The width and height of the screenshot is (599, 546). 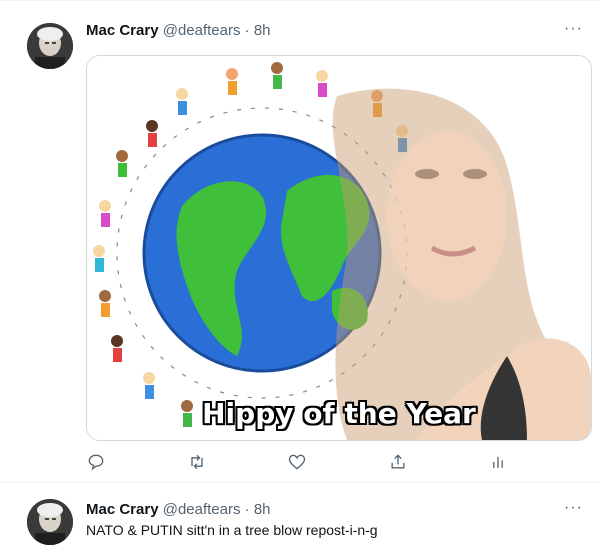 I want to click on reply-icon, so click(x=97, y=463).